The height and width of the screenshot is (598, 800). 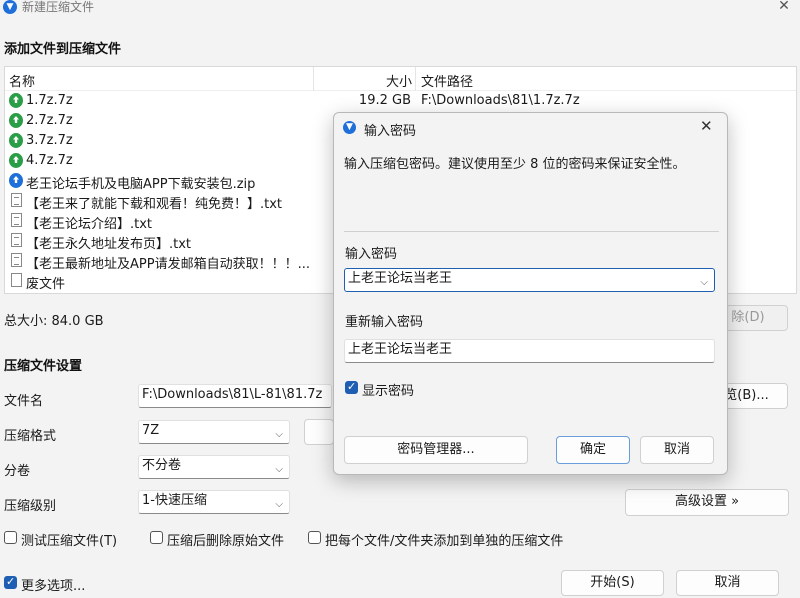 I want to click on show-password-checkbox, so click(x=351, y=387).